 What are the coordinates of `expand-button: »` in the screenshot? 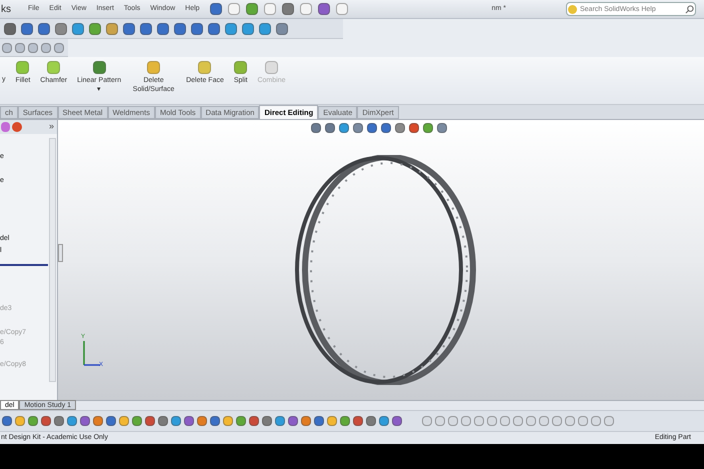 It's located at (52, 127).